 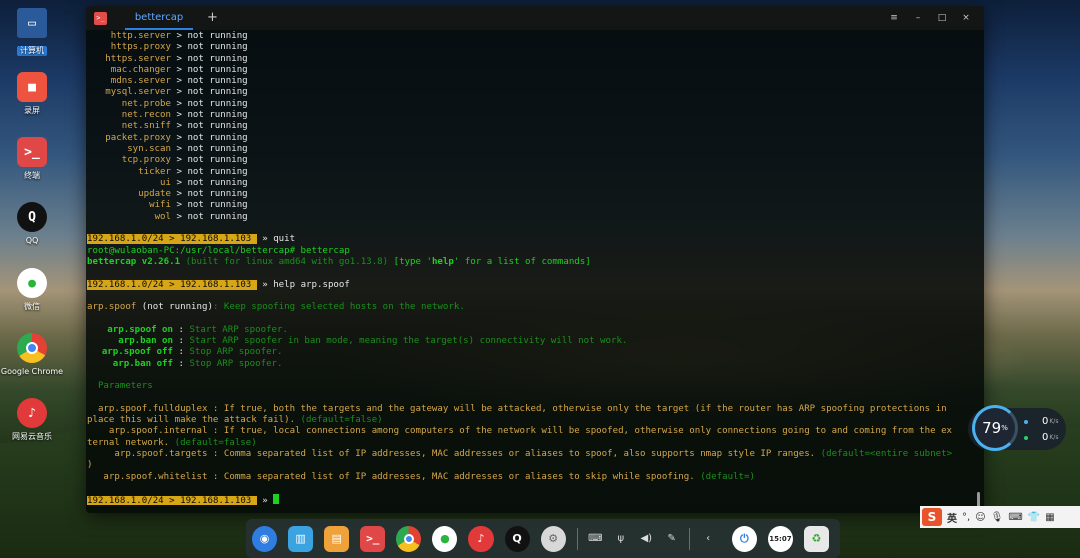 I want to click on chrome-icon, so click(x=409, y=538).